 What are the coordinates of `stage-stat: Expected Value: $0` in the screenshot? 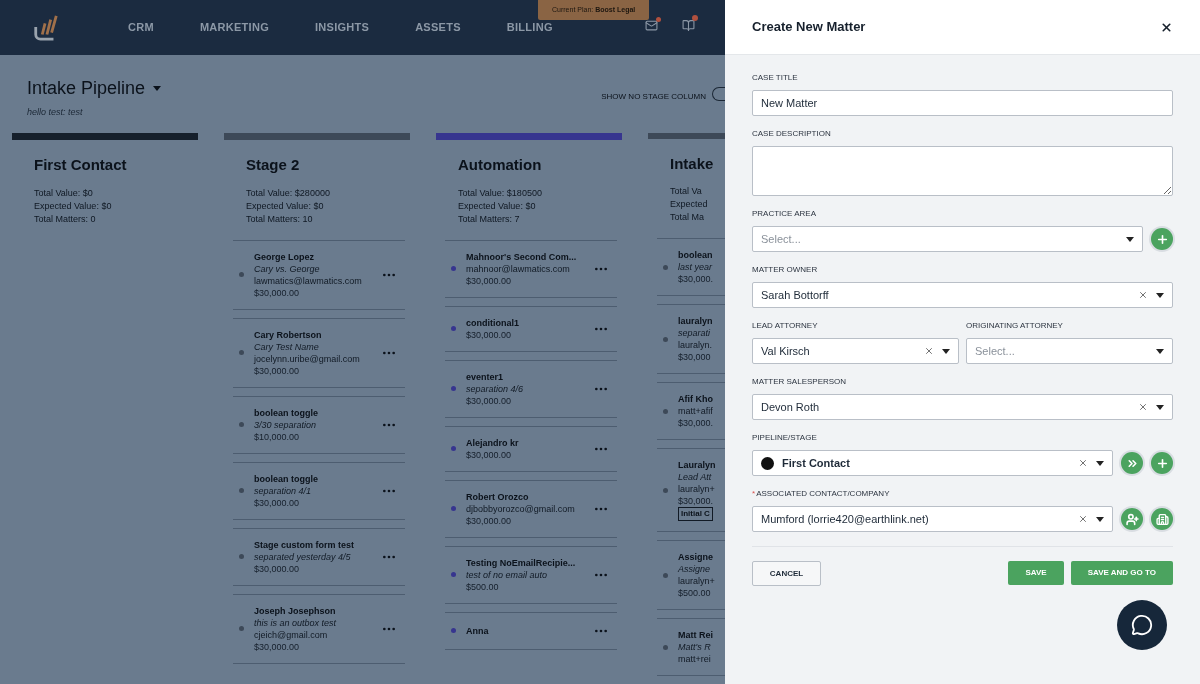 It's located at (497, 206).